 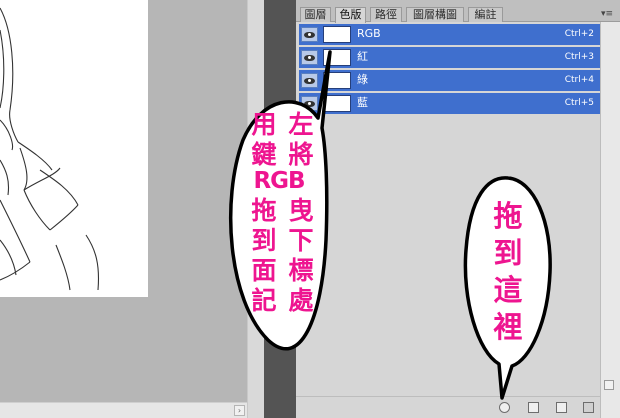 I want to click on annotation-char: 曳, so click(x=301, y=210).